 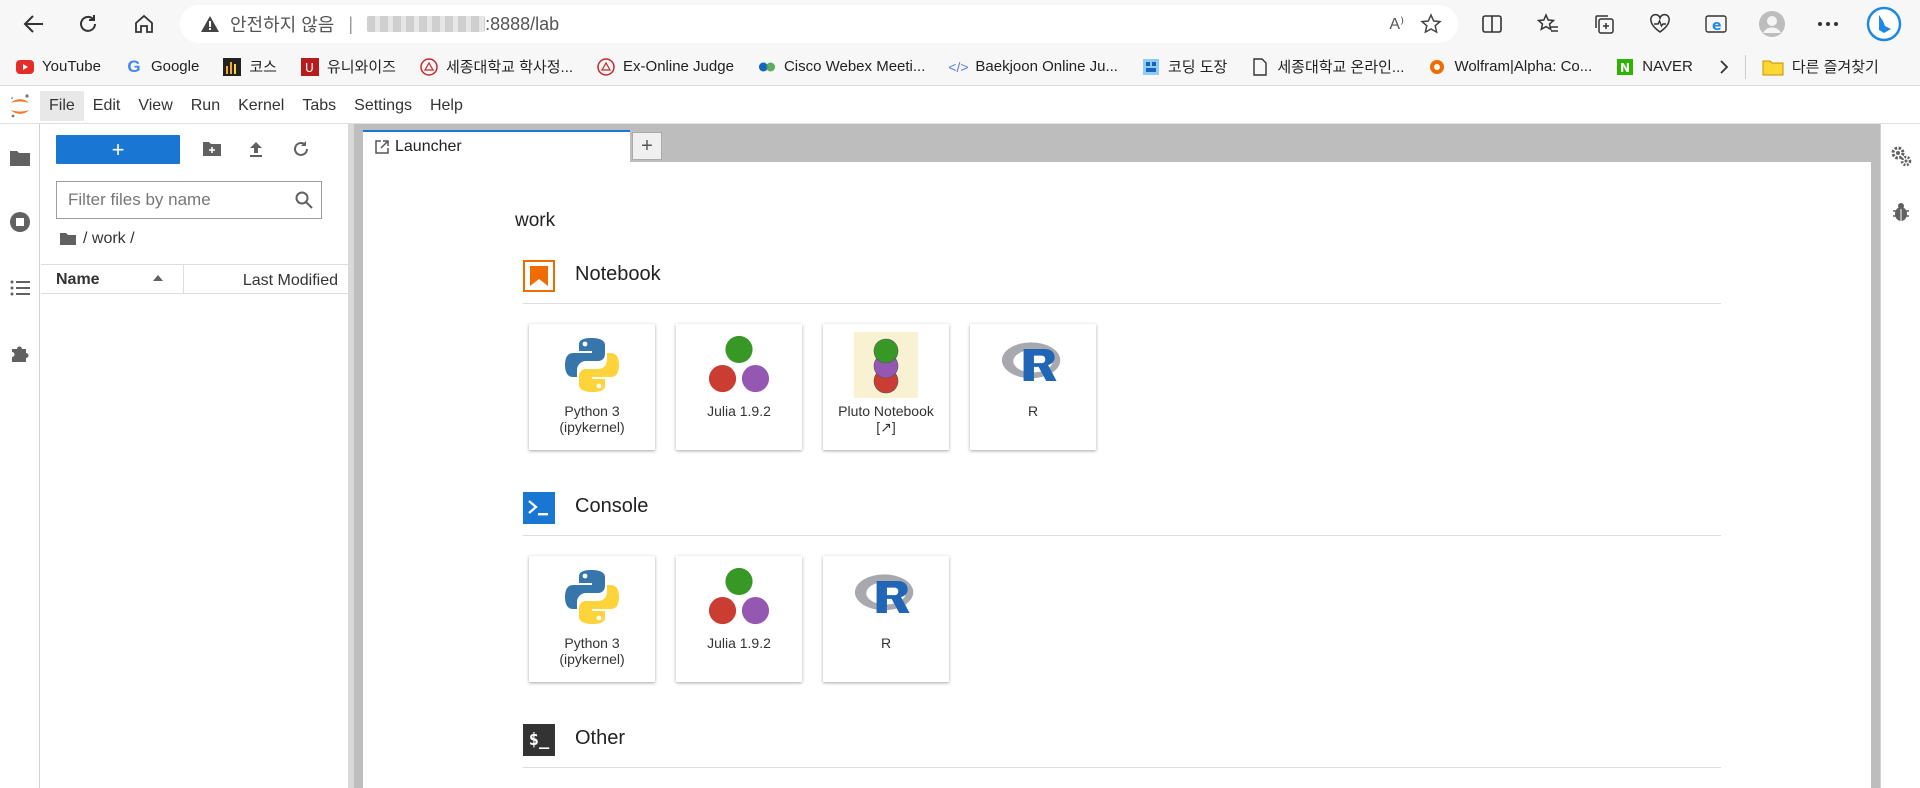 I want to click on other-favorites-folder: 다른 즐겨찾기, so click(x=1816, y=67).